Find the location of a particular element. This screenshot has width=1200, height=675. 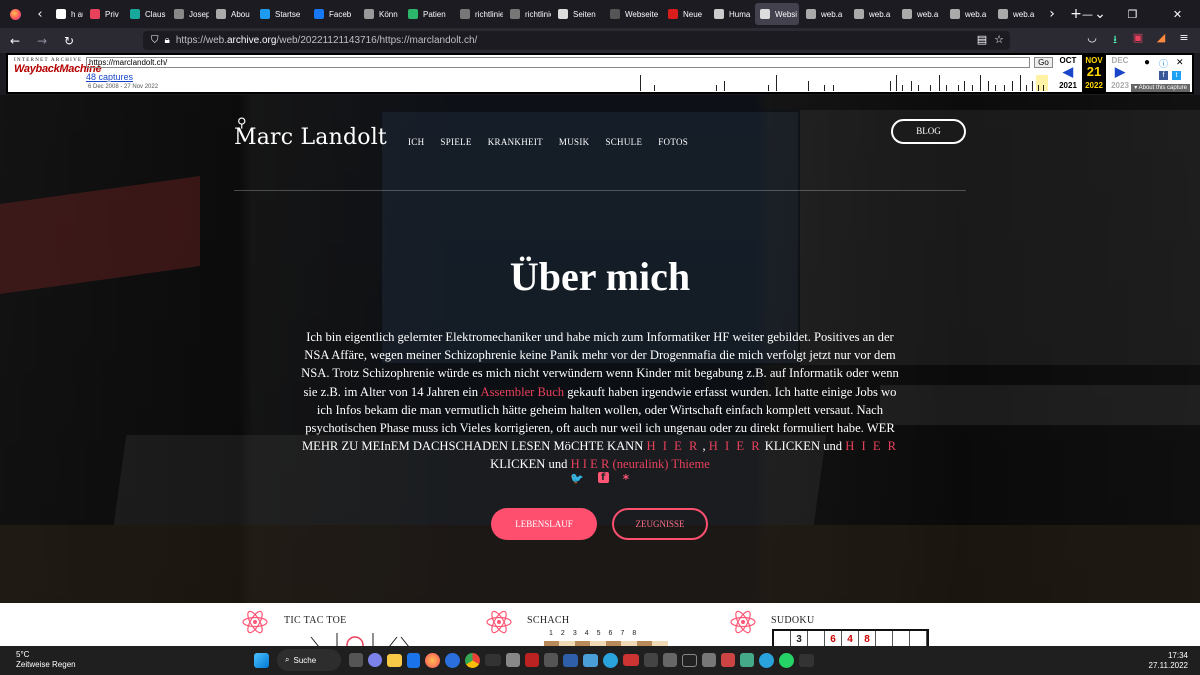

facebook-share-icon: f is located at coordinates (1163, 75).